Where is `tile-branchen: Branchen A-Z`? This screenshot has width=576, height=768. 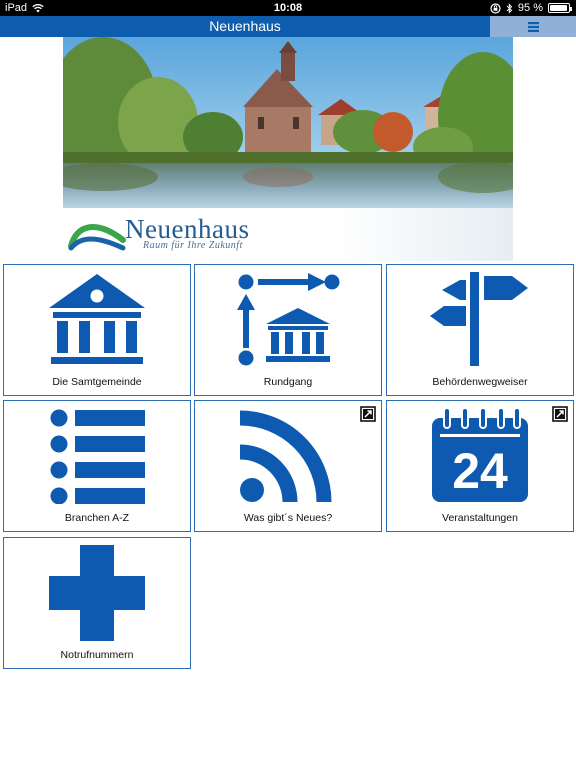 tile-branchen: Branchen A-Z is located at coordinates (97, 466).